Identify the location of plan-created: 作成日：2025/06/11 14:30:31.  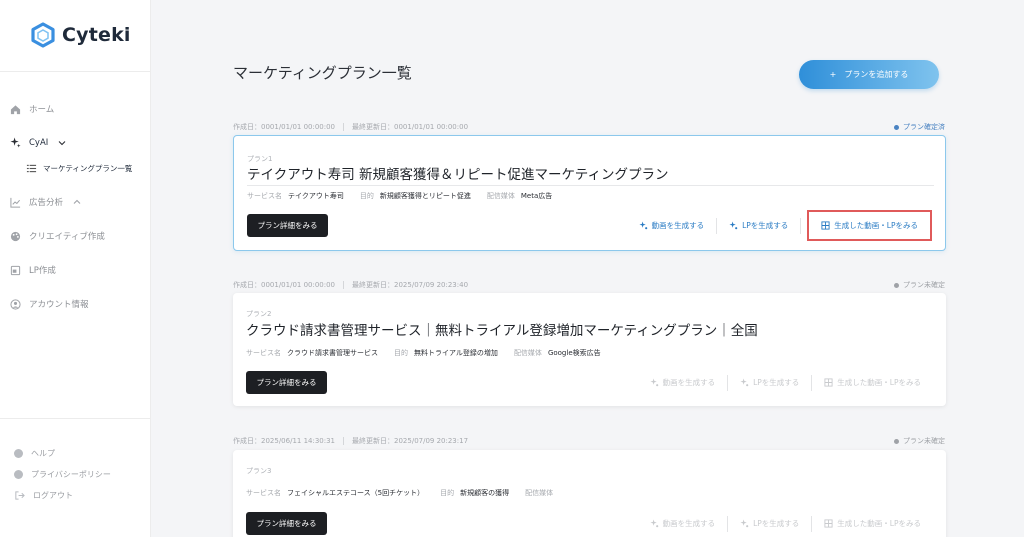
(284, 441).